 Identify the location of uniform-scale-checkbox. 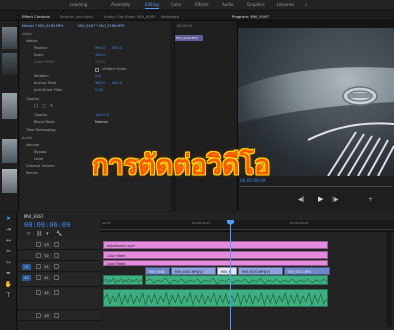
(97, 69).